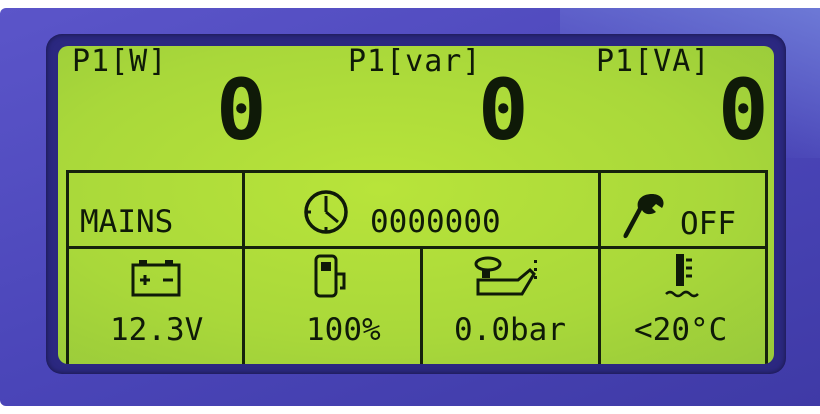 Image resolution: width=820 pixels, height=414 pixels. Describe the element at coordinates (241, 110) in the screenshot. I see `active-power-value: 0` at that location.